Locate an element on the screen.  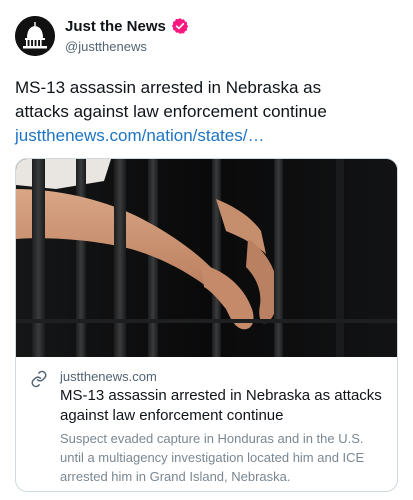
avatar is located at coordinates (35, 36).